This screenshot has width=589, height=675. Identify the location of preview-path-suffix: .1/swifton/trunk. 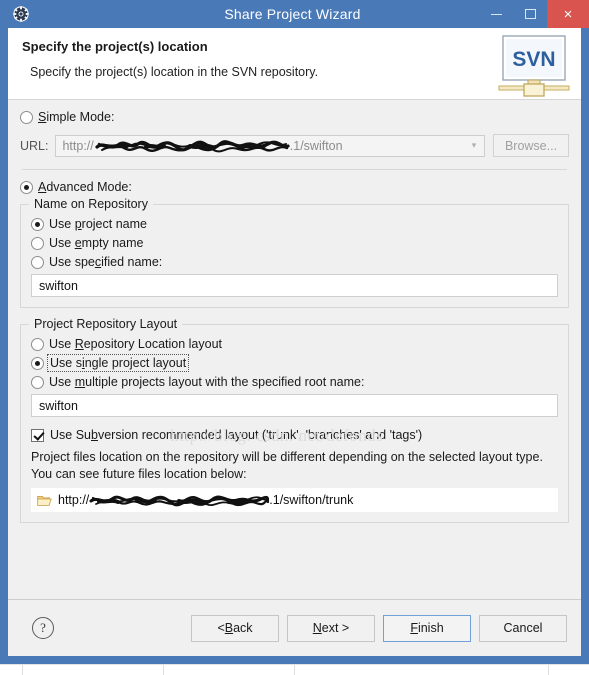
(311, 500).